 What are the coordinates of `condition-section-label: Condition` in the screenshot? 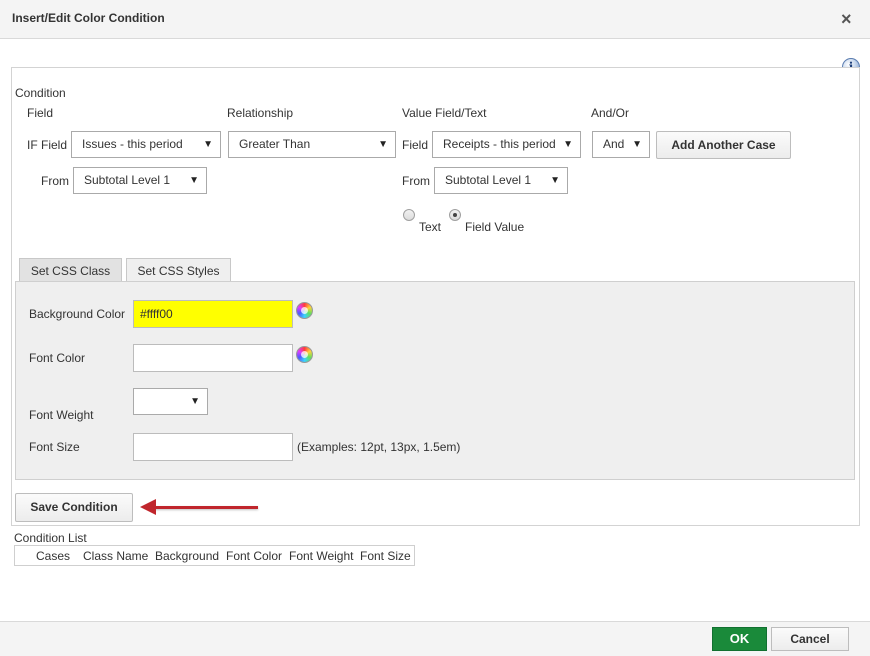 It's located at (40, 93).